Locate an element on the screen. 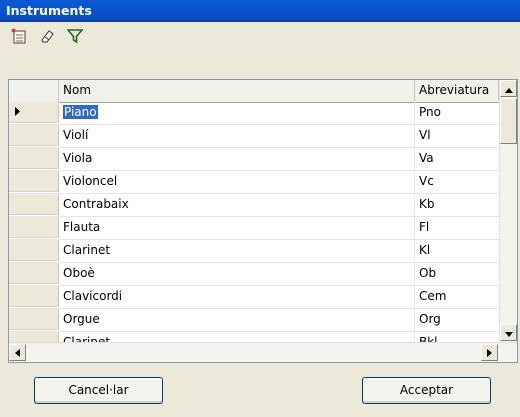 This screenshot has height=417, width=520. cell-abreviatura: Pno is located at coordinates (457, 112).